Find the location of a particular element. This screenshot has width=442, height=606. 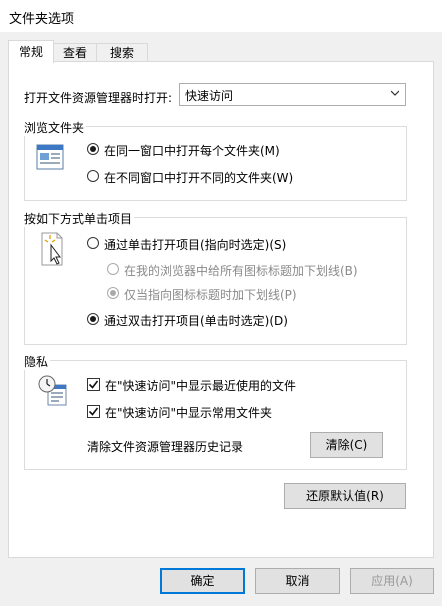

underline-all-label: 在我的浏览器中给所有图标标题加下划线(B) is located at coordinates (241, 271).